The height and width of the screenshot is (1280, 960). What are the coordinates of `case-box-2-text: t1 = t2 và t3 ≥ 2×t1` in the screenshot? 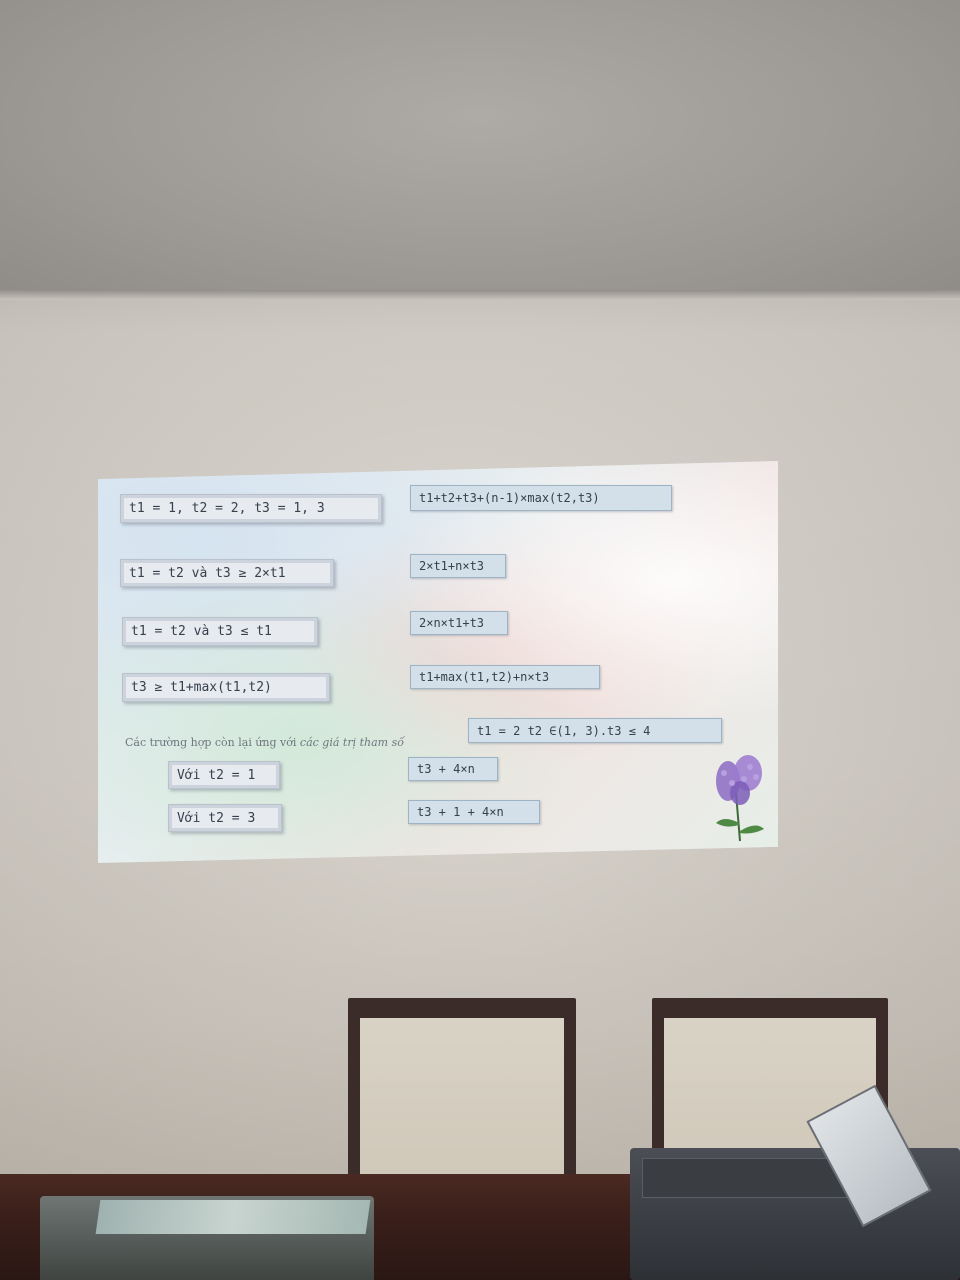 It's located at (207, 573).